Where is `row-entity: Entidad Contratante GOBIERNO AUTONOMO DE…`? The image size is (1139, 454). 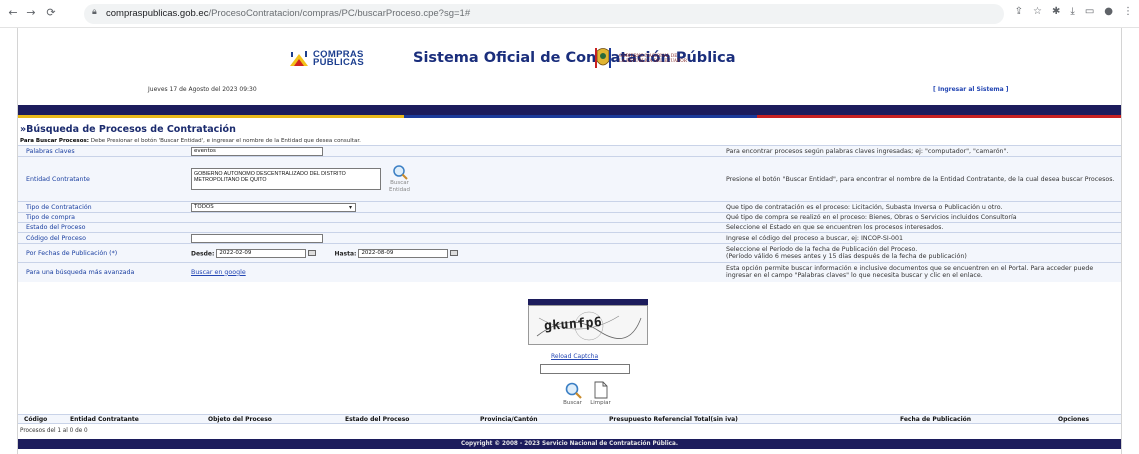 row-entity: Entidad Contratante GOBIERNO AUTONOMO DE… is located at coordinates (569, 179).